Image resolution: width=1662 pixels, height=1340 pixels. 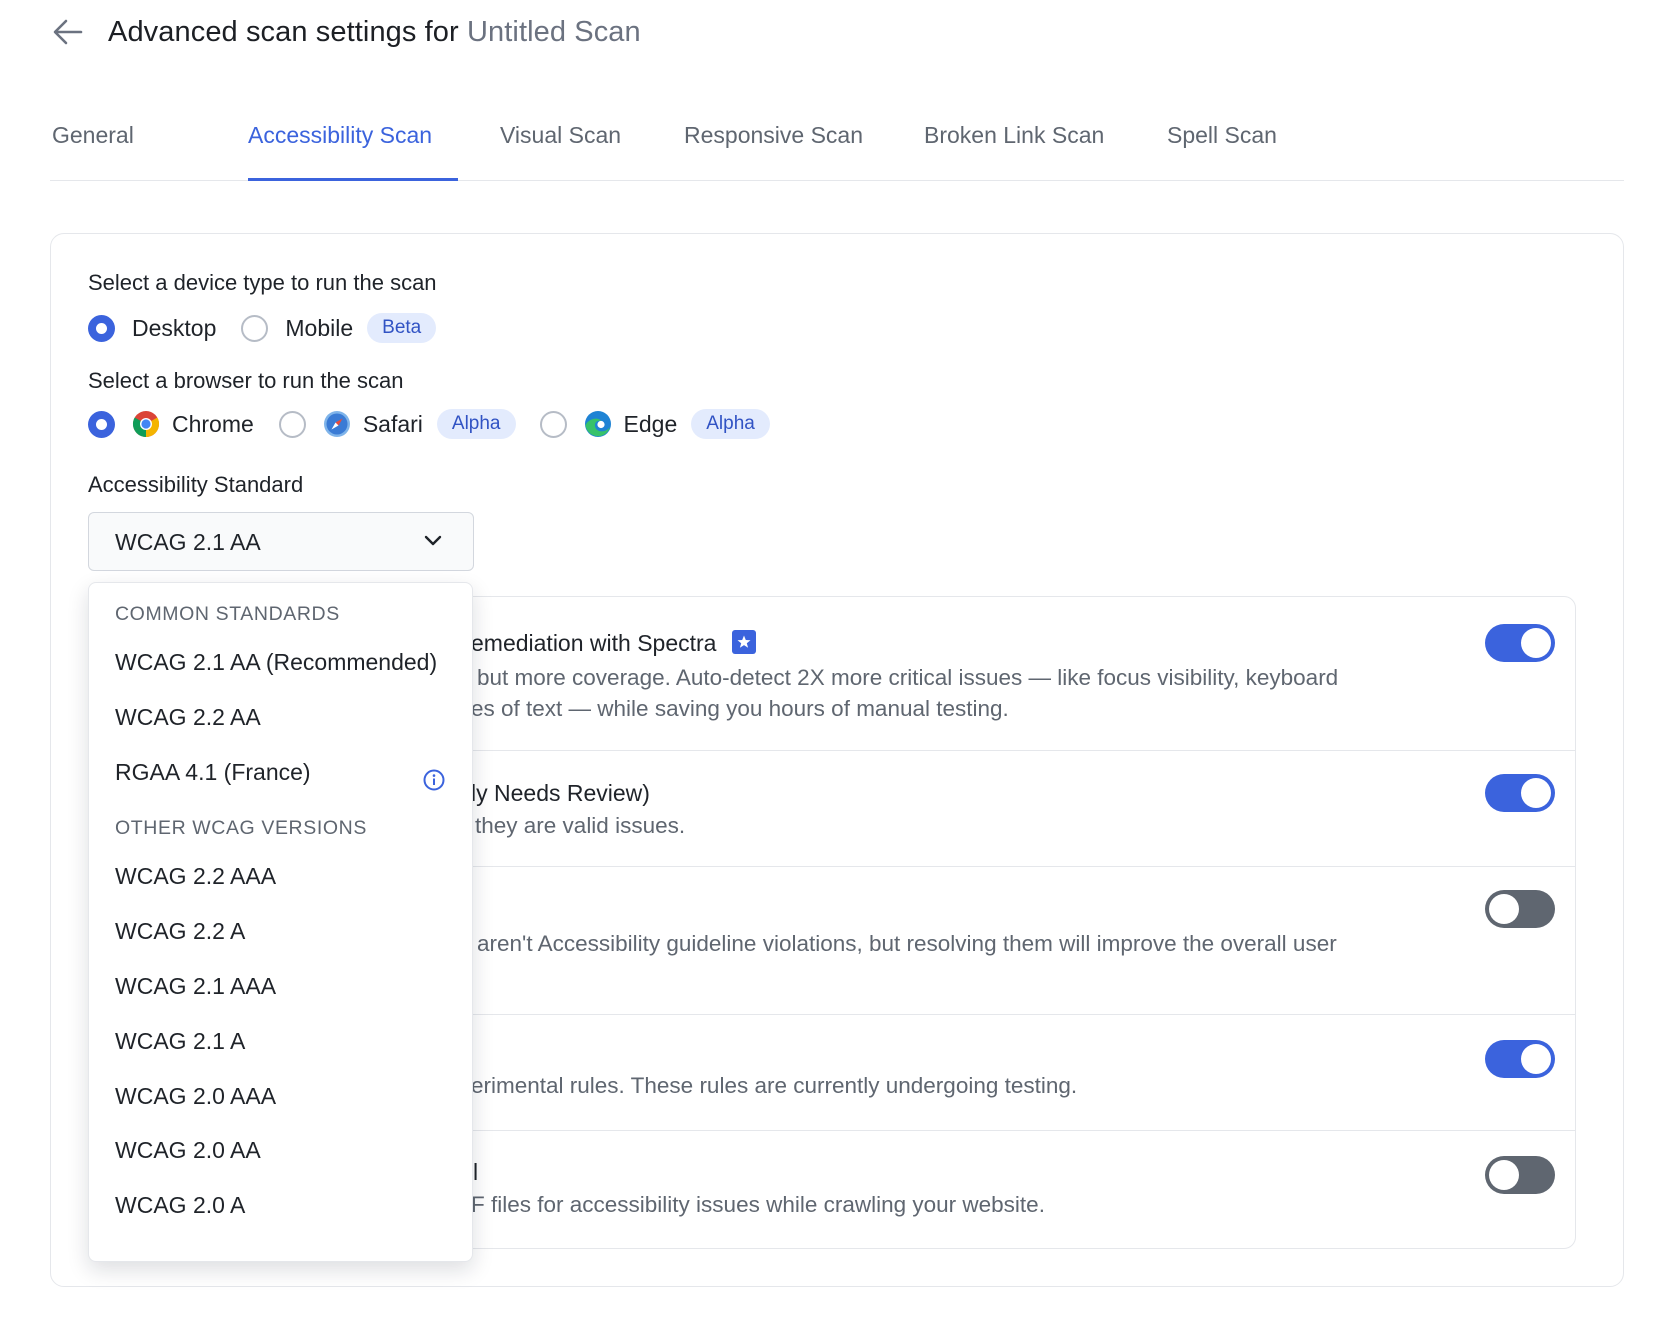 I want to click on spectra-toggle, so click(x=1520, y=643).